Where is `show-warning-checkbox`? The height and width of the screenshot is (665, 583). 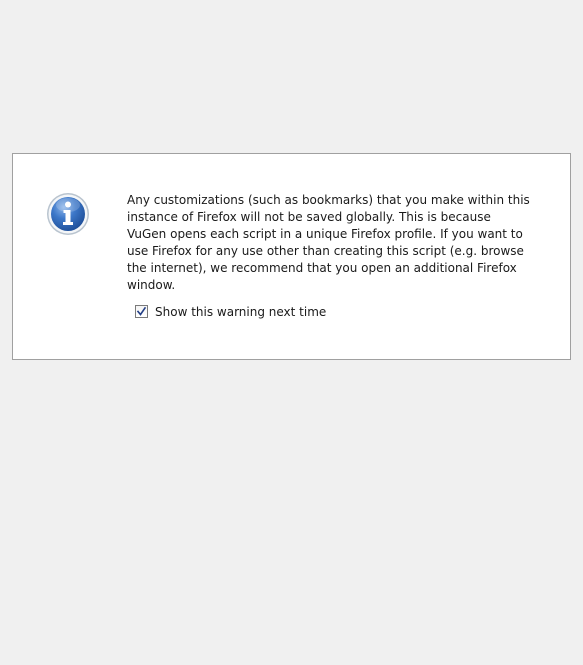
show-warning-checkbox is located at coordinates (141, 311).